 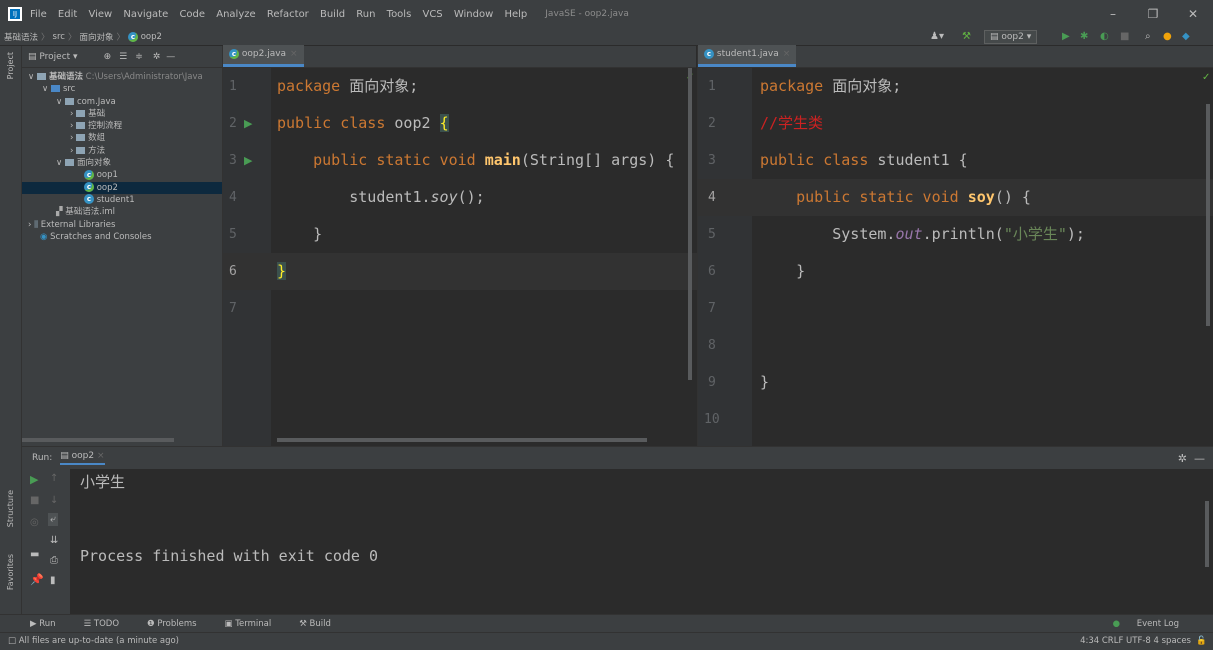 I want to click on todo-tool-button: ☰ TODO, so click(x=108, y=624).